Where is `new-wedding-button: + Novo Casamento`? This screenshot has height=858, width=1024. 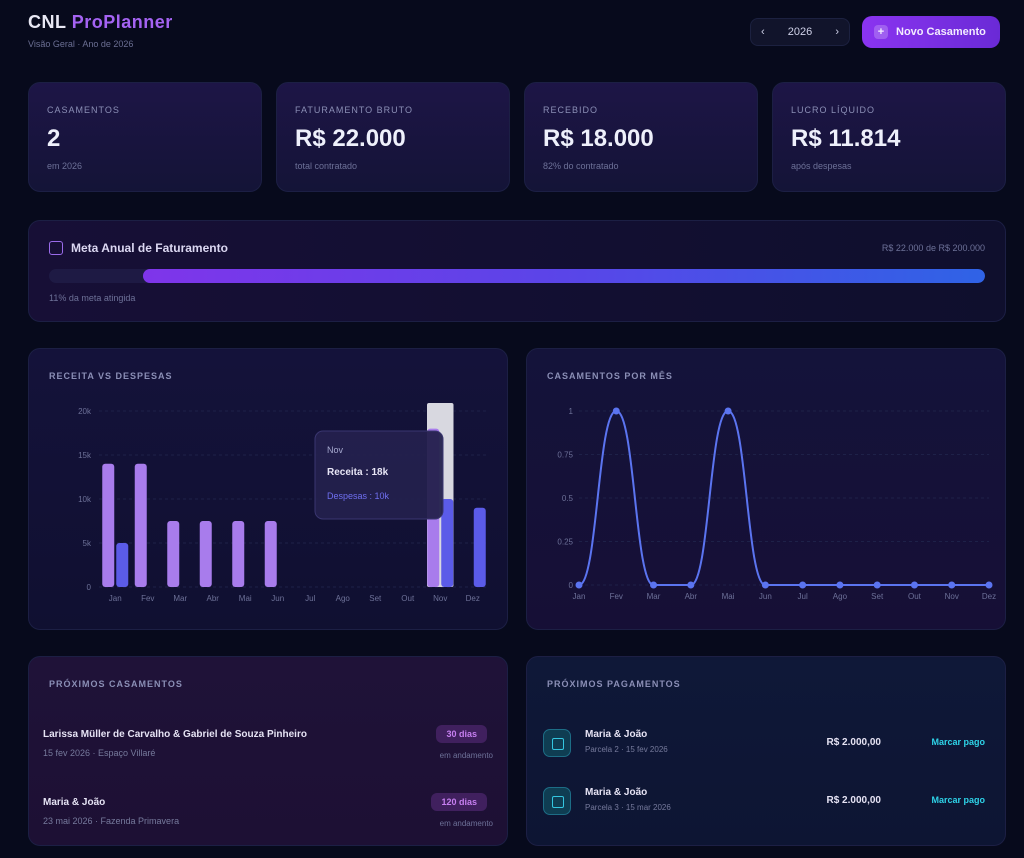 new-wedding-button: + Novo Casamento is located at coordinates (931, 32).